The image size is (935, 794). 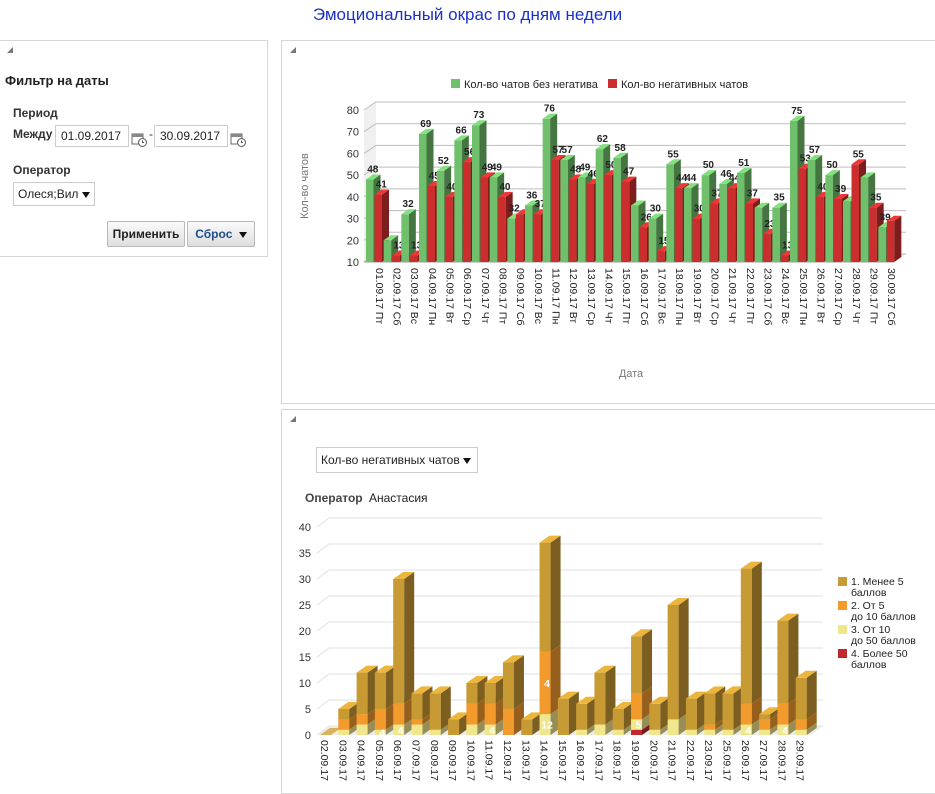 What do you see at coordinates (497, 167) in the screenshot?
I see `chart1-data-label: 49` at bounding box center [497, 167].